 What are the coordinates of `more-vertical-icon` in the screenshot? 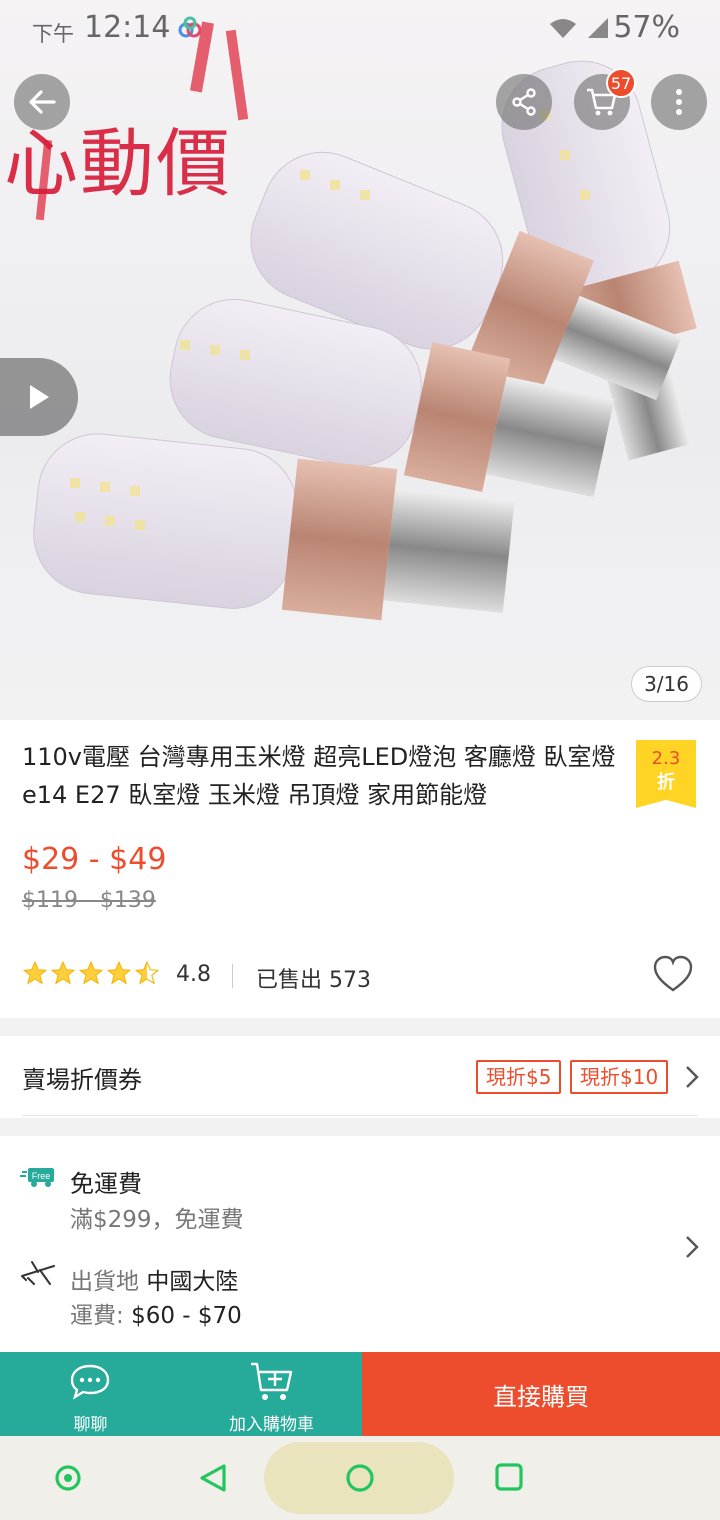 It's located at (679, 102).